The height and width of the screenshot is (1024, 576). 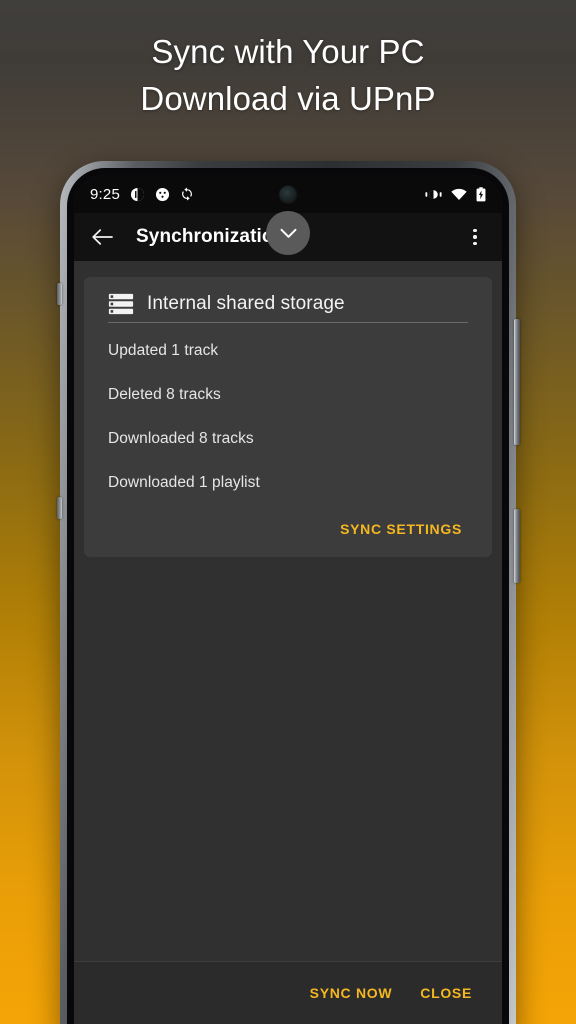 What do you see at coordinates (517, 546) in the screenshot?
I see `power-button` at bounding box center [517, 546].